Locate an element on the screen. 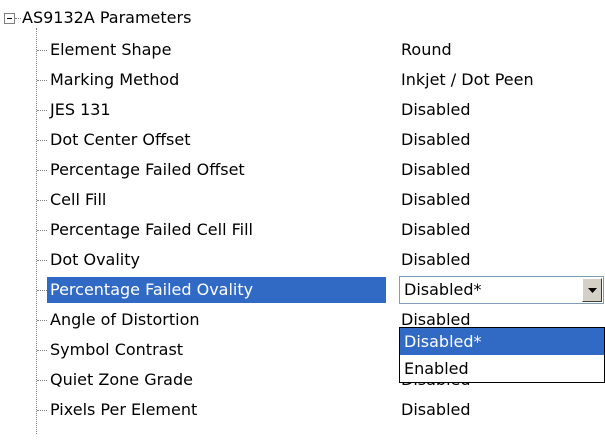 The height and width of the screenshot is (445, 605). tree-row-dot-center-offset: Dot Center Offset Disabled is located at coordinates (302, 140).